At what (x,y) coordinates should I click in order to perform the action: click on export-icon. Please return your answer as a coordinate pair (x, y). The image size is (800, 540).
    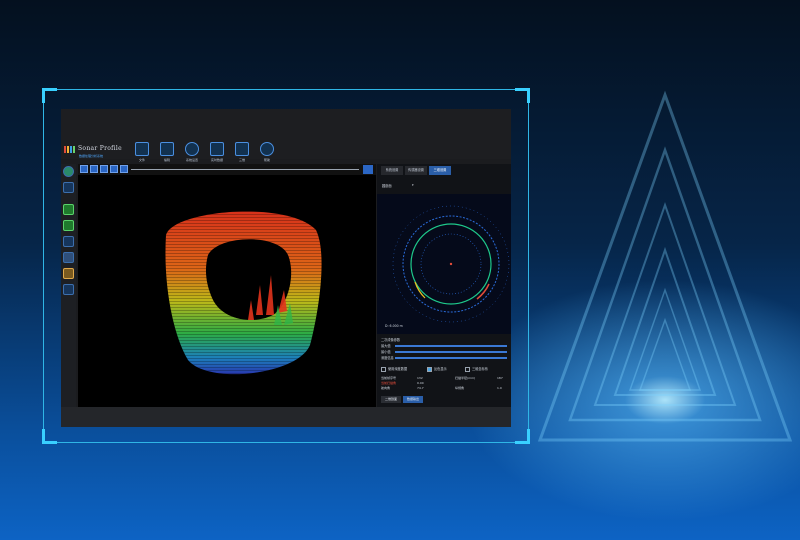
    Looking at the image, I should click on (368, 169).